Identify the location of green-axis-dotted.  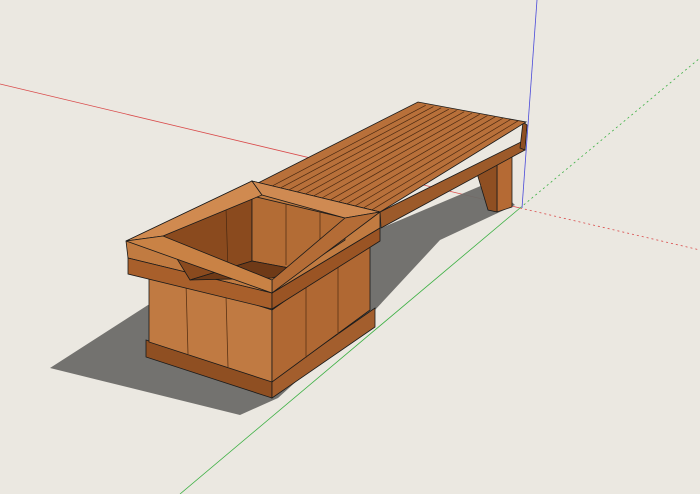
(609, 133).